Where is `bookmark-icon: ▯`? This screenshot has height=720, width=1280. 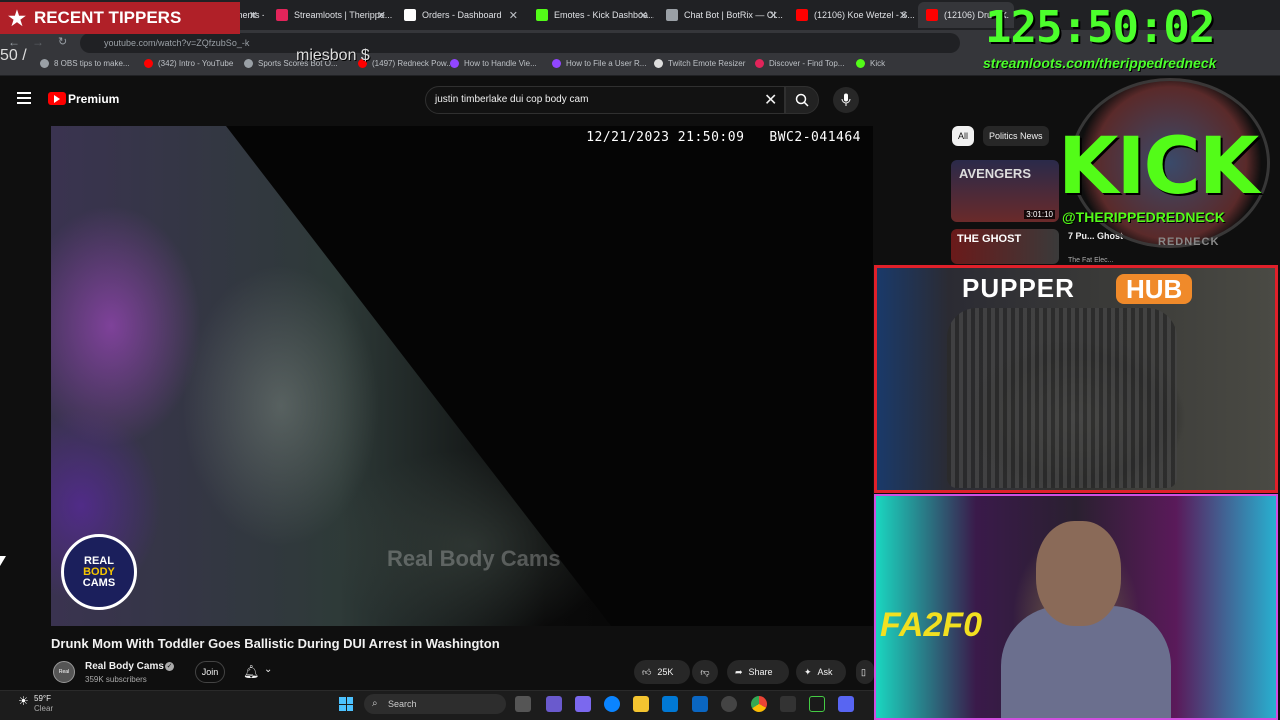
bookmark-icon: ▯ is located at coordinates (863, 671).